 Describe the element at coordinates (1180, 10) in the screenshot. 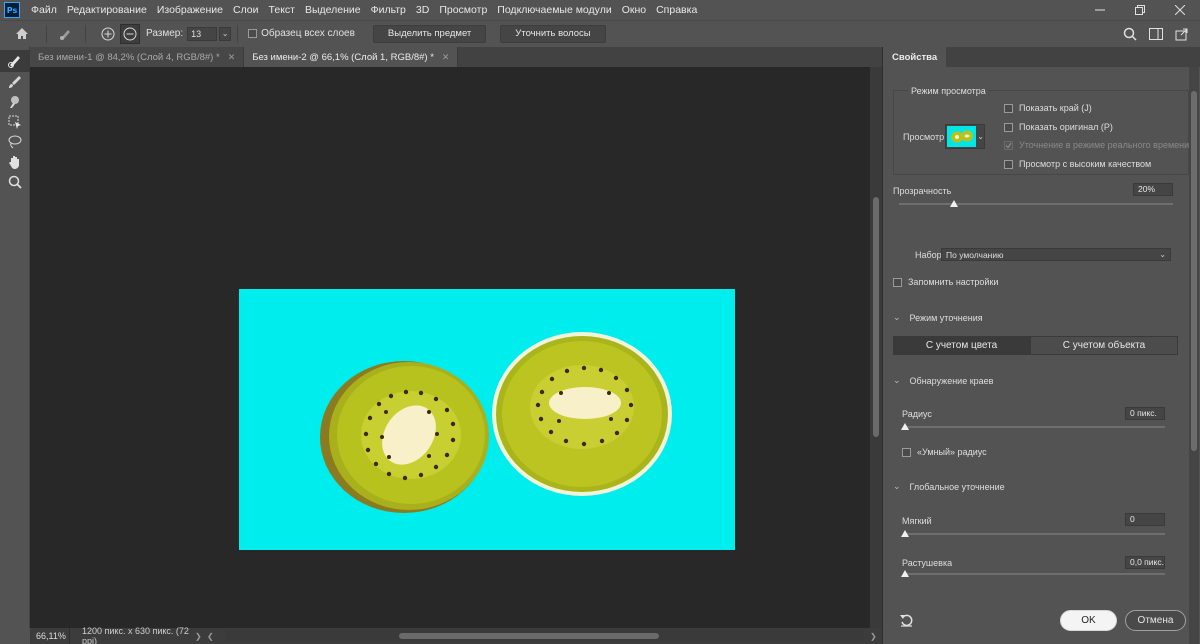

I see `close-button` at that location.